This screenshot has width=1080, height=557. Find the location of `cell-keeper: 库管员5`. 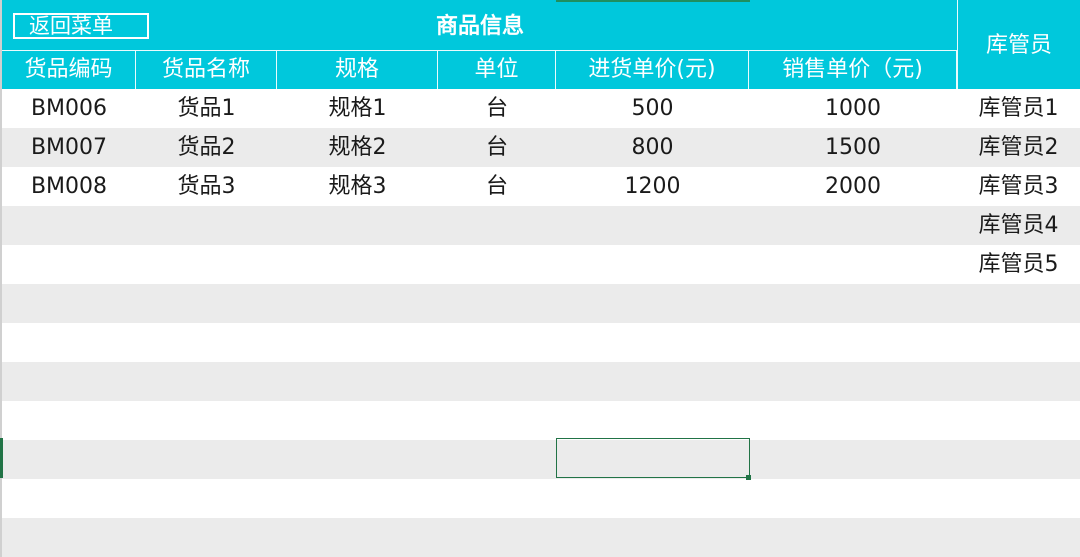

cell-keeper: 库管员5 is located at coordinates (1018, 264).